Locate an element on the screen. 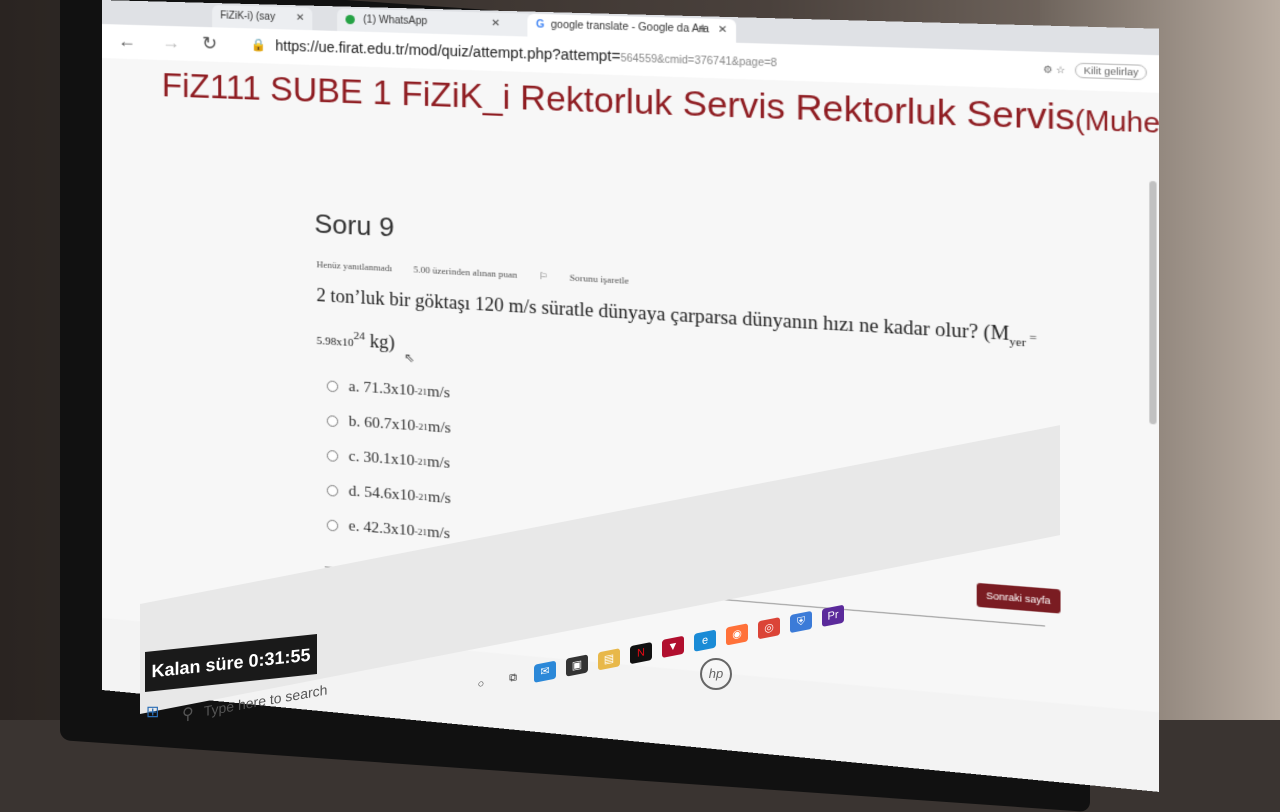 The height and width of the screenshot is (812, 1280). lock-icon: 🔒 is located at coordinates (258, 45).